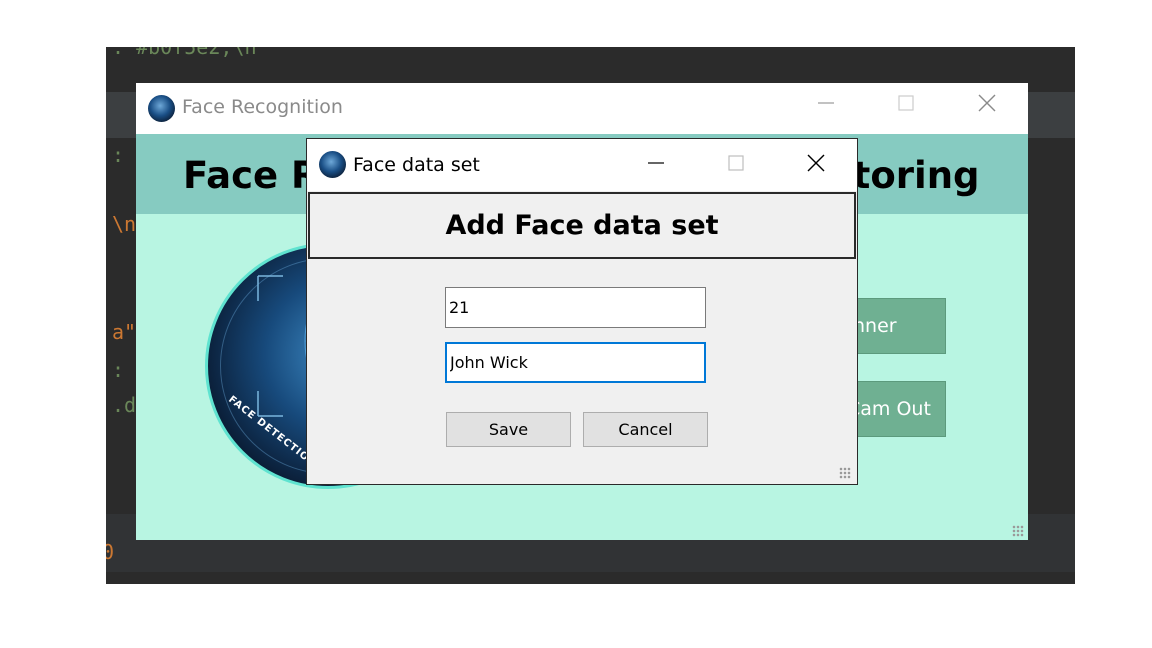  I want to click on save-button-label: Save, so click(508, 429).